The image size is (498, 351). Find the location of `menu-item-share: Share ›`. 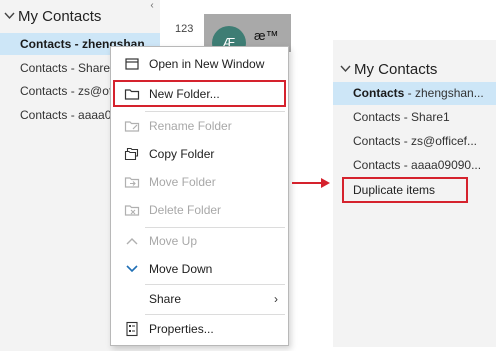

menu-item-share: Share › is located at coordinates (199, 299).